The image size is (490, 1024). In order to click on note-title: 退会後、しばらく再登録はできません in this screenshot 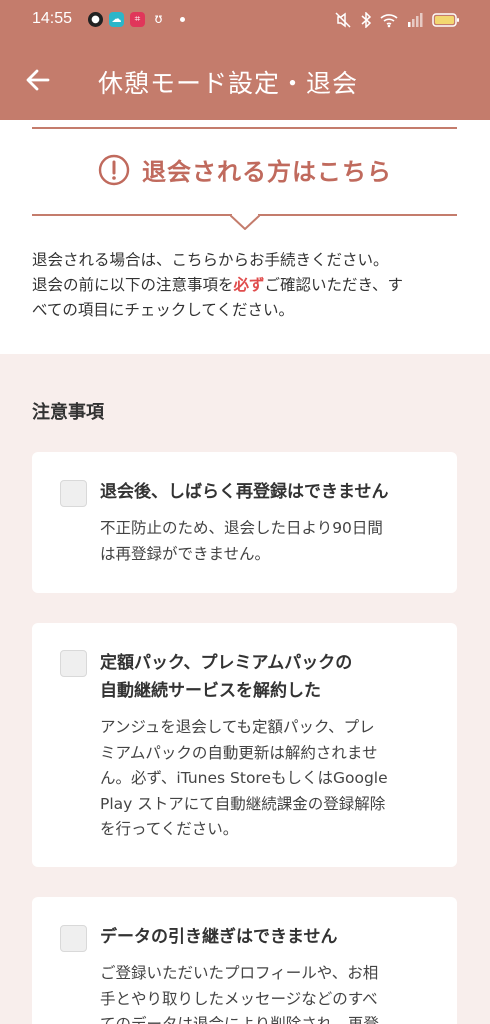, I will do `click(270, 492)`.